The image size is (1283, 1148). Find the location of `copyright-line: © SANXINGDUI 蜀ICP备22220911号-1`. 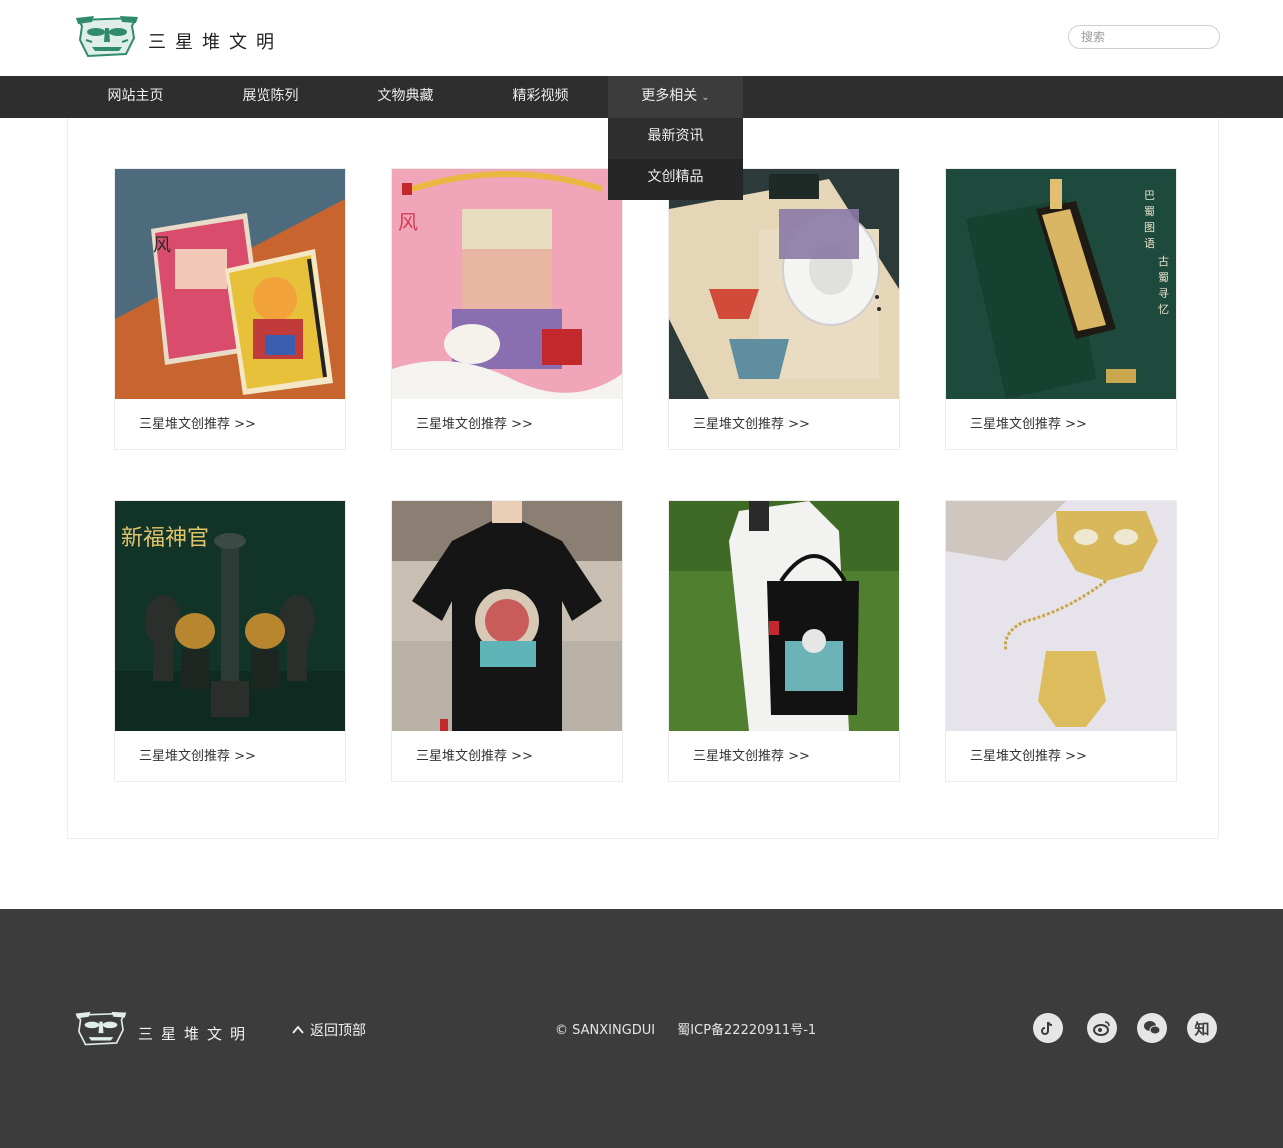

copyright-line: © SANXINGDUI 蜀ICP备22220911号-1 is located at coordinates (694, 1028).